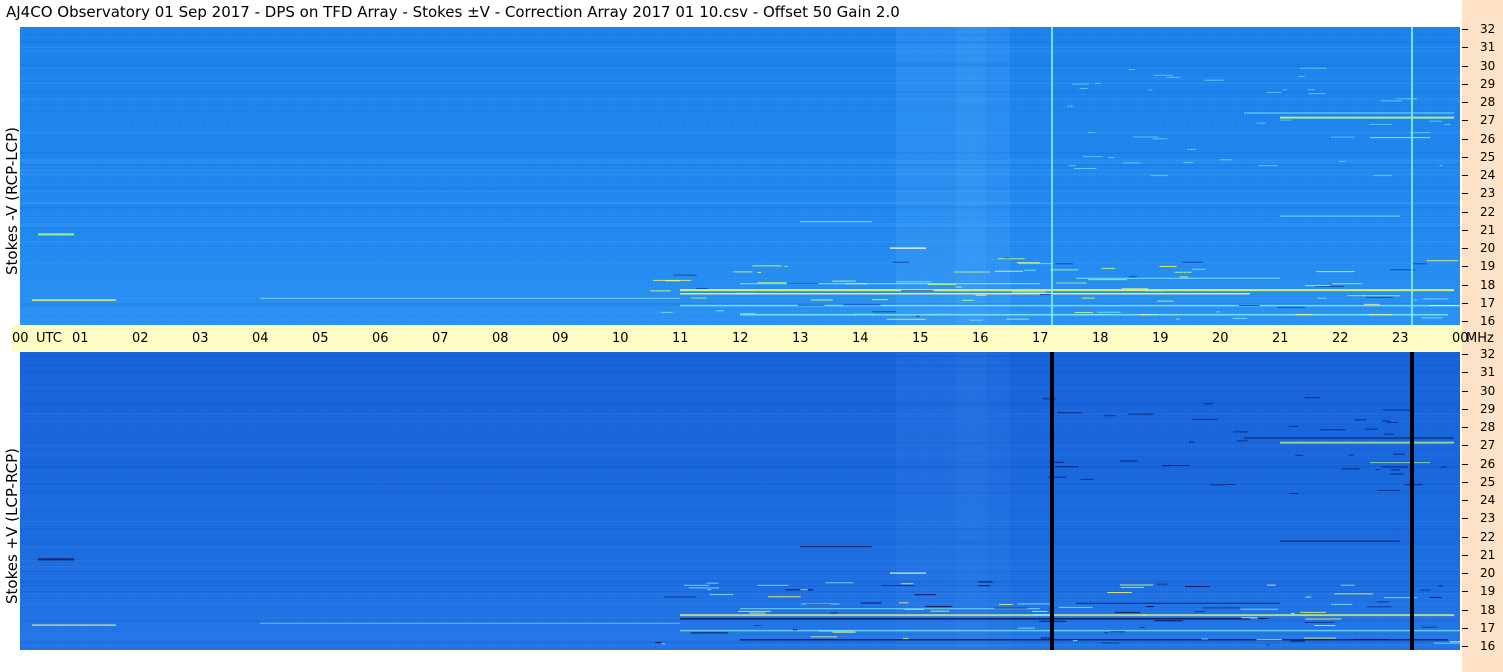 The height and width of the screenshot is (672, 1503). What do you see at coordinates (1400, 338) in the screenshot?
I see `time-label-23: 23` at bounding box center [1400, 338].